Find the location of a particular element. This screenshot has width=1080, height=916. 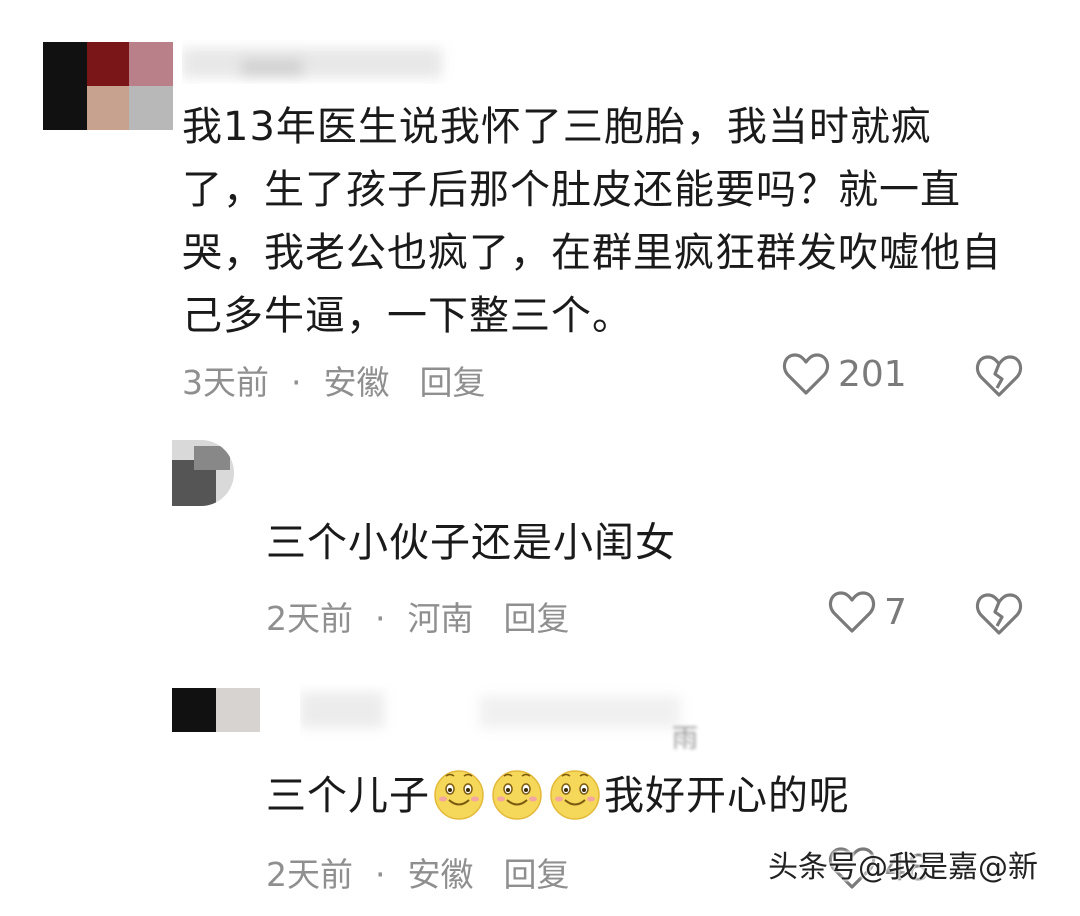

username-blurred is located at coordinates (322, 62).